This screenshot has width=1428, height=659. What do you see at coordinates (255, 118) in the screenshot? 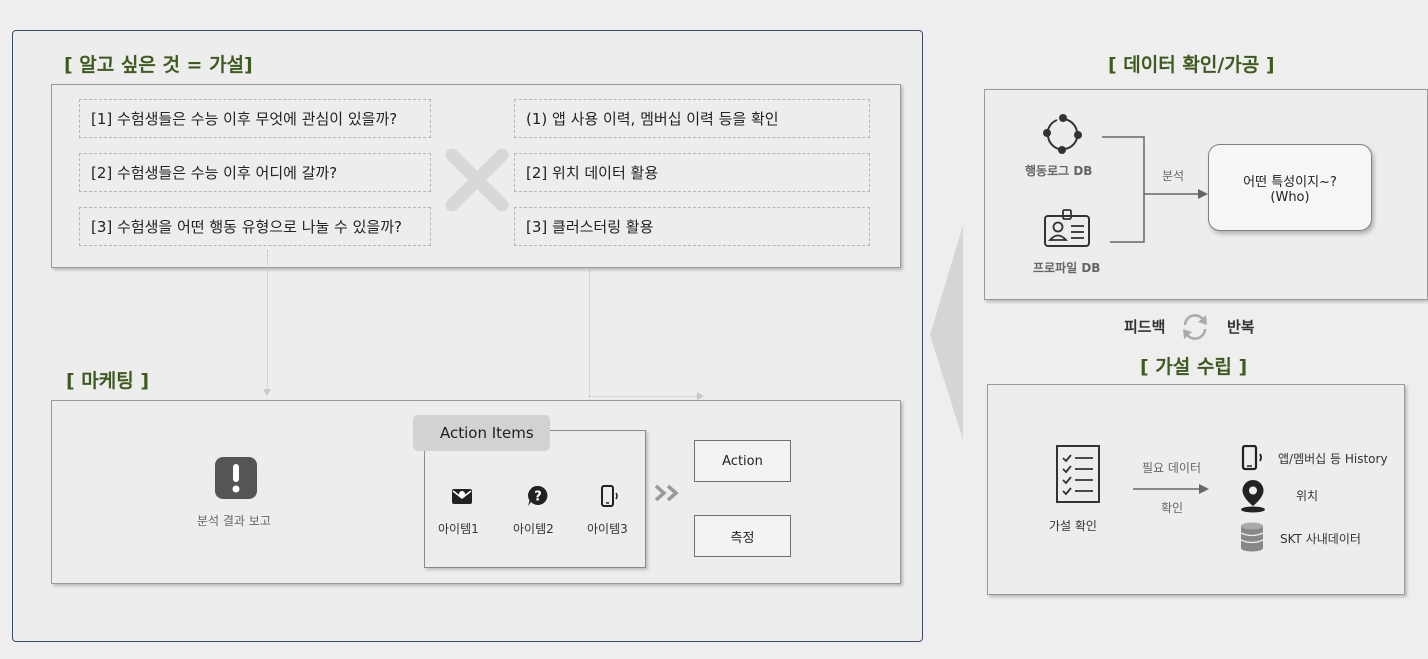
I see `question-1: [1] 수험생들은 수능 이후 무엇에 관심이 있을까?` at bounding box center [255, 118].